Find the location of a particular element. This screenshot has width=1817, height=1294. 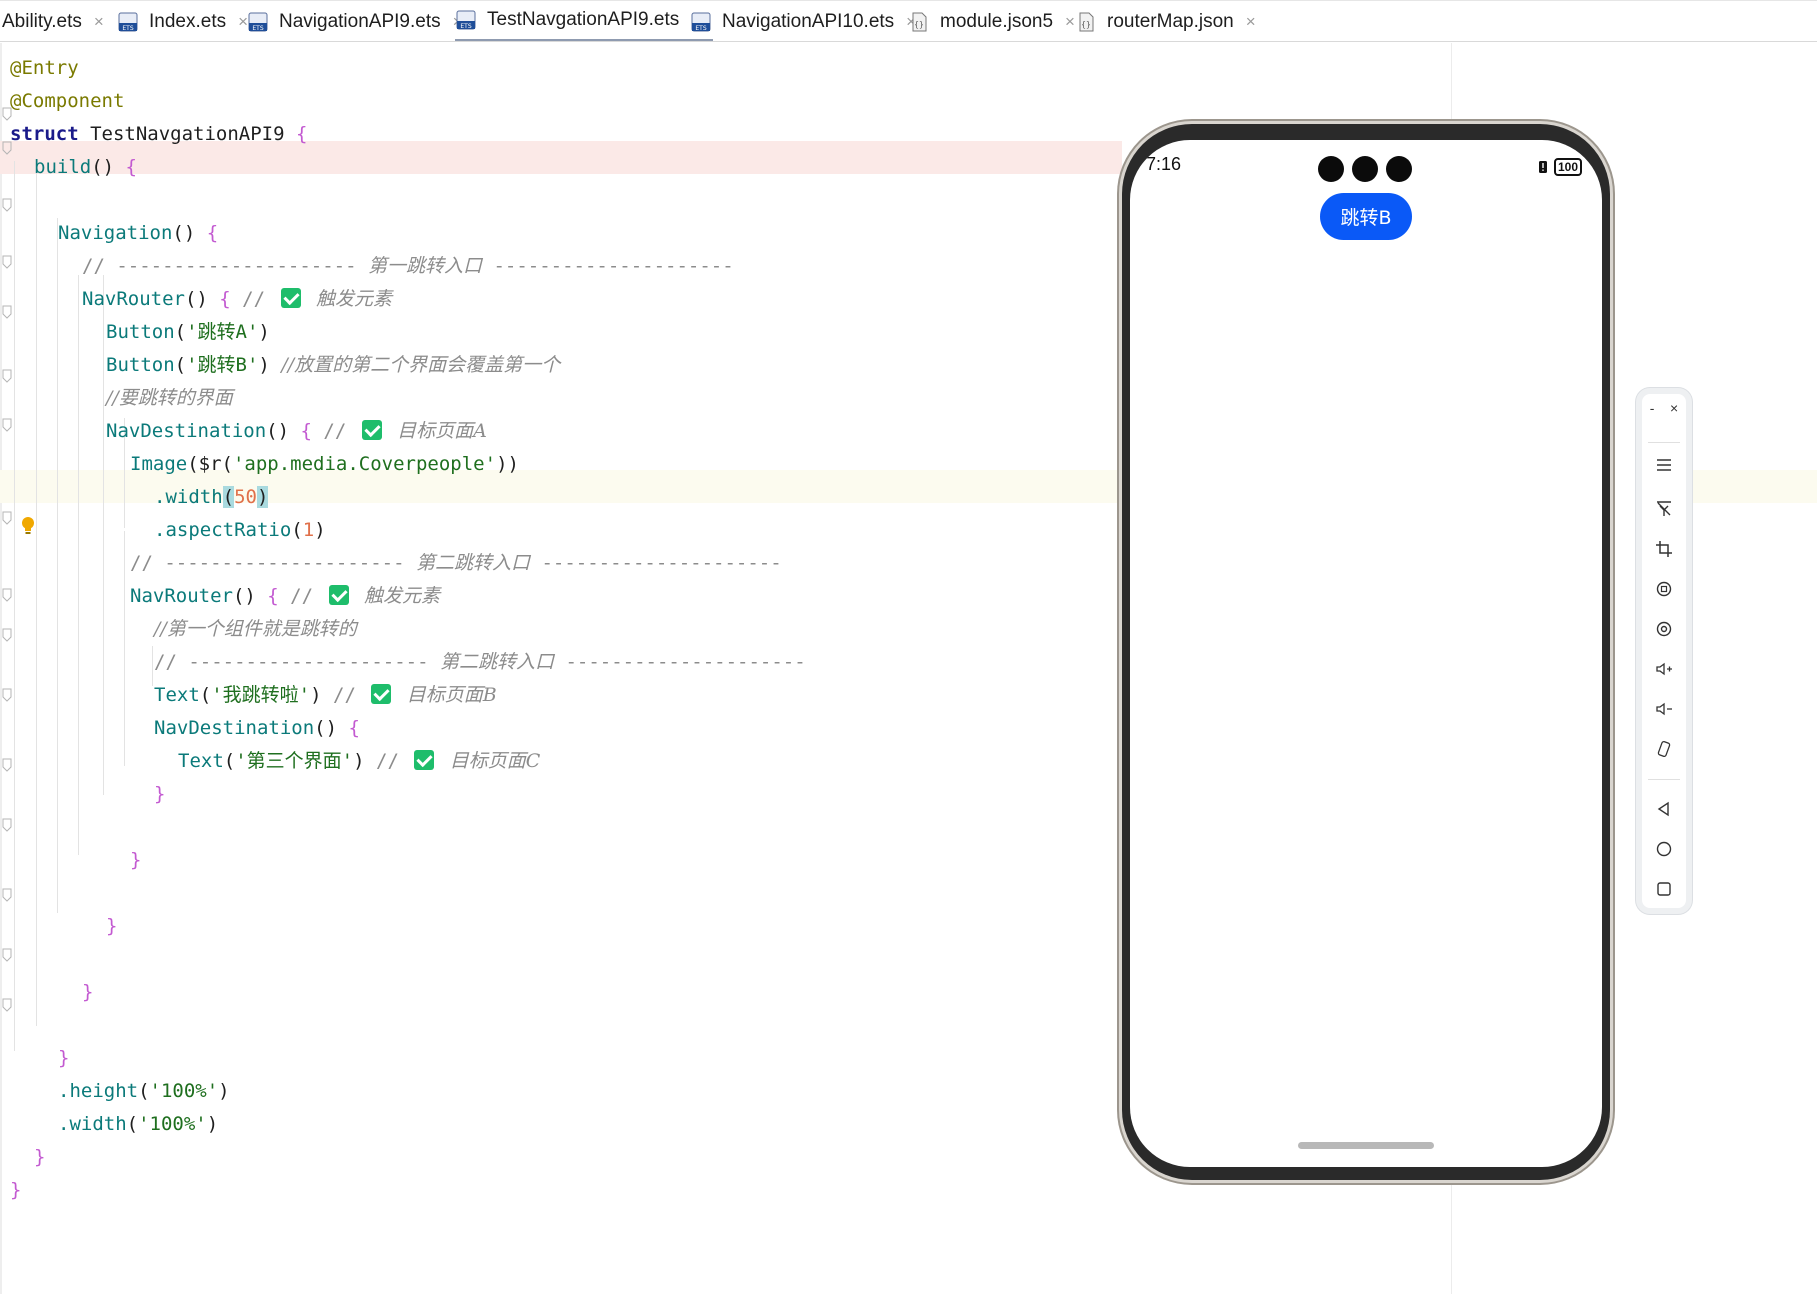

volume-down-icon is located at coordinates (1664, 709).